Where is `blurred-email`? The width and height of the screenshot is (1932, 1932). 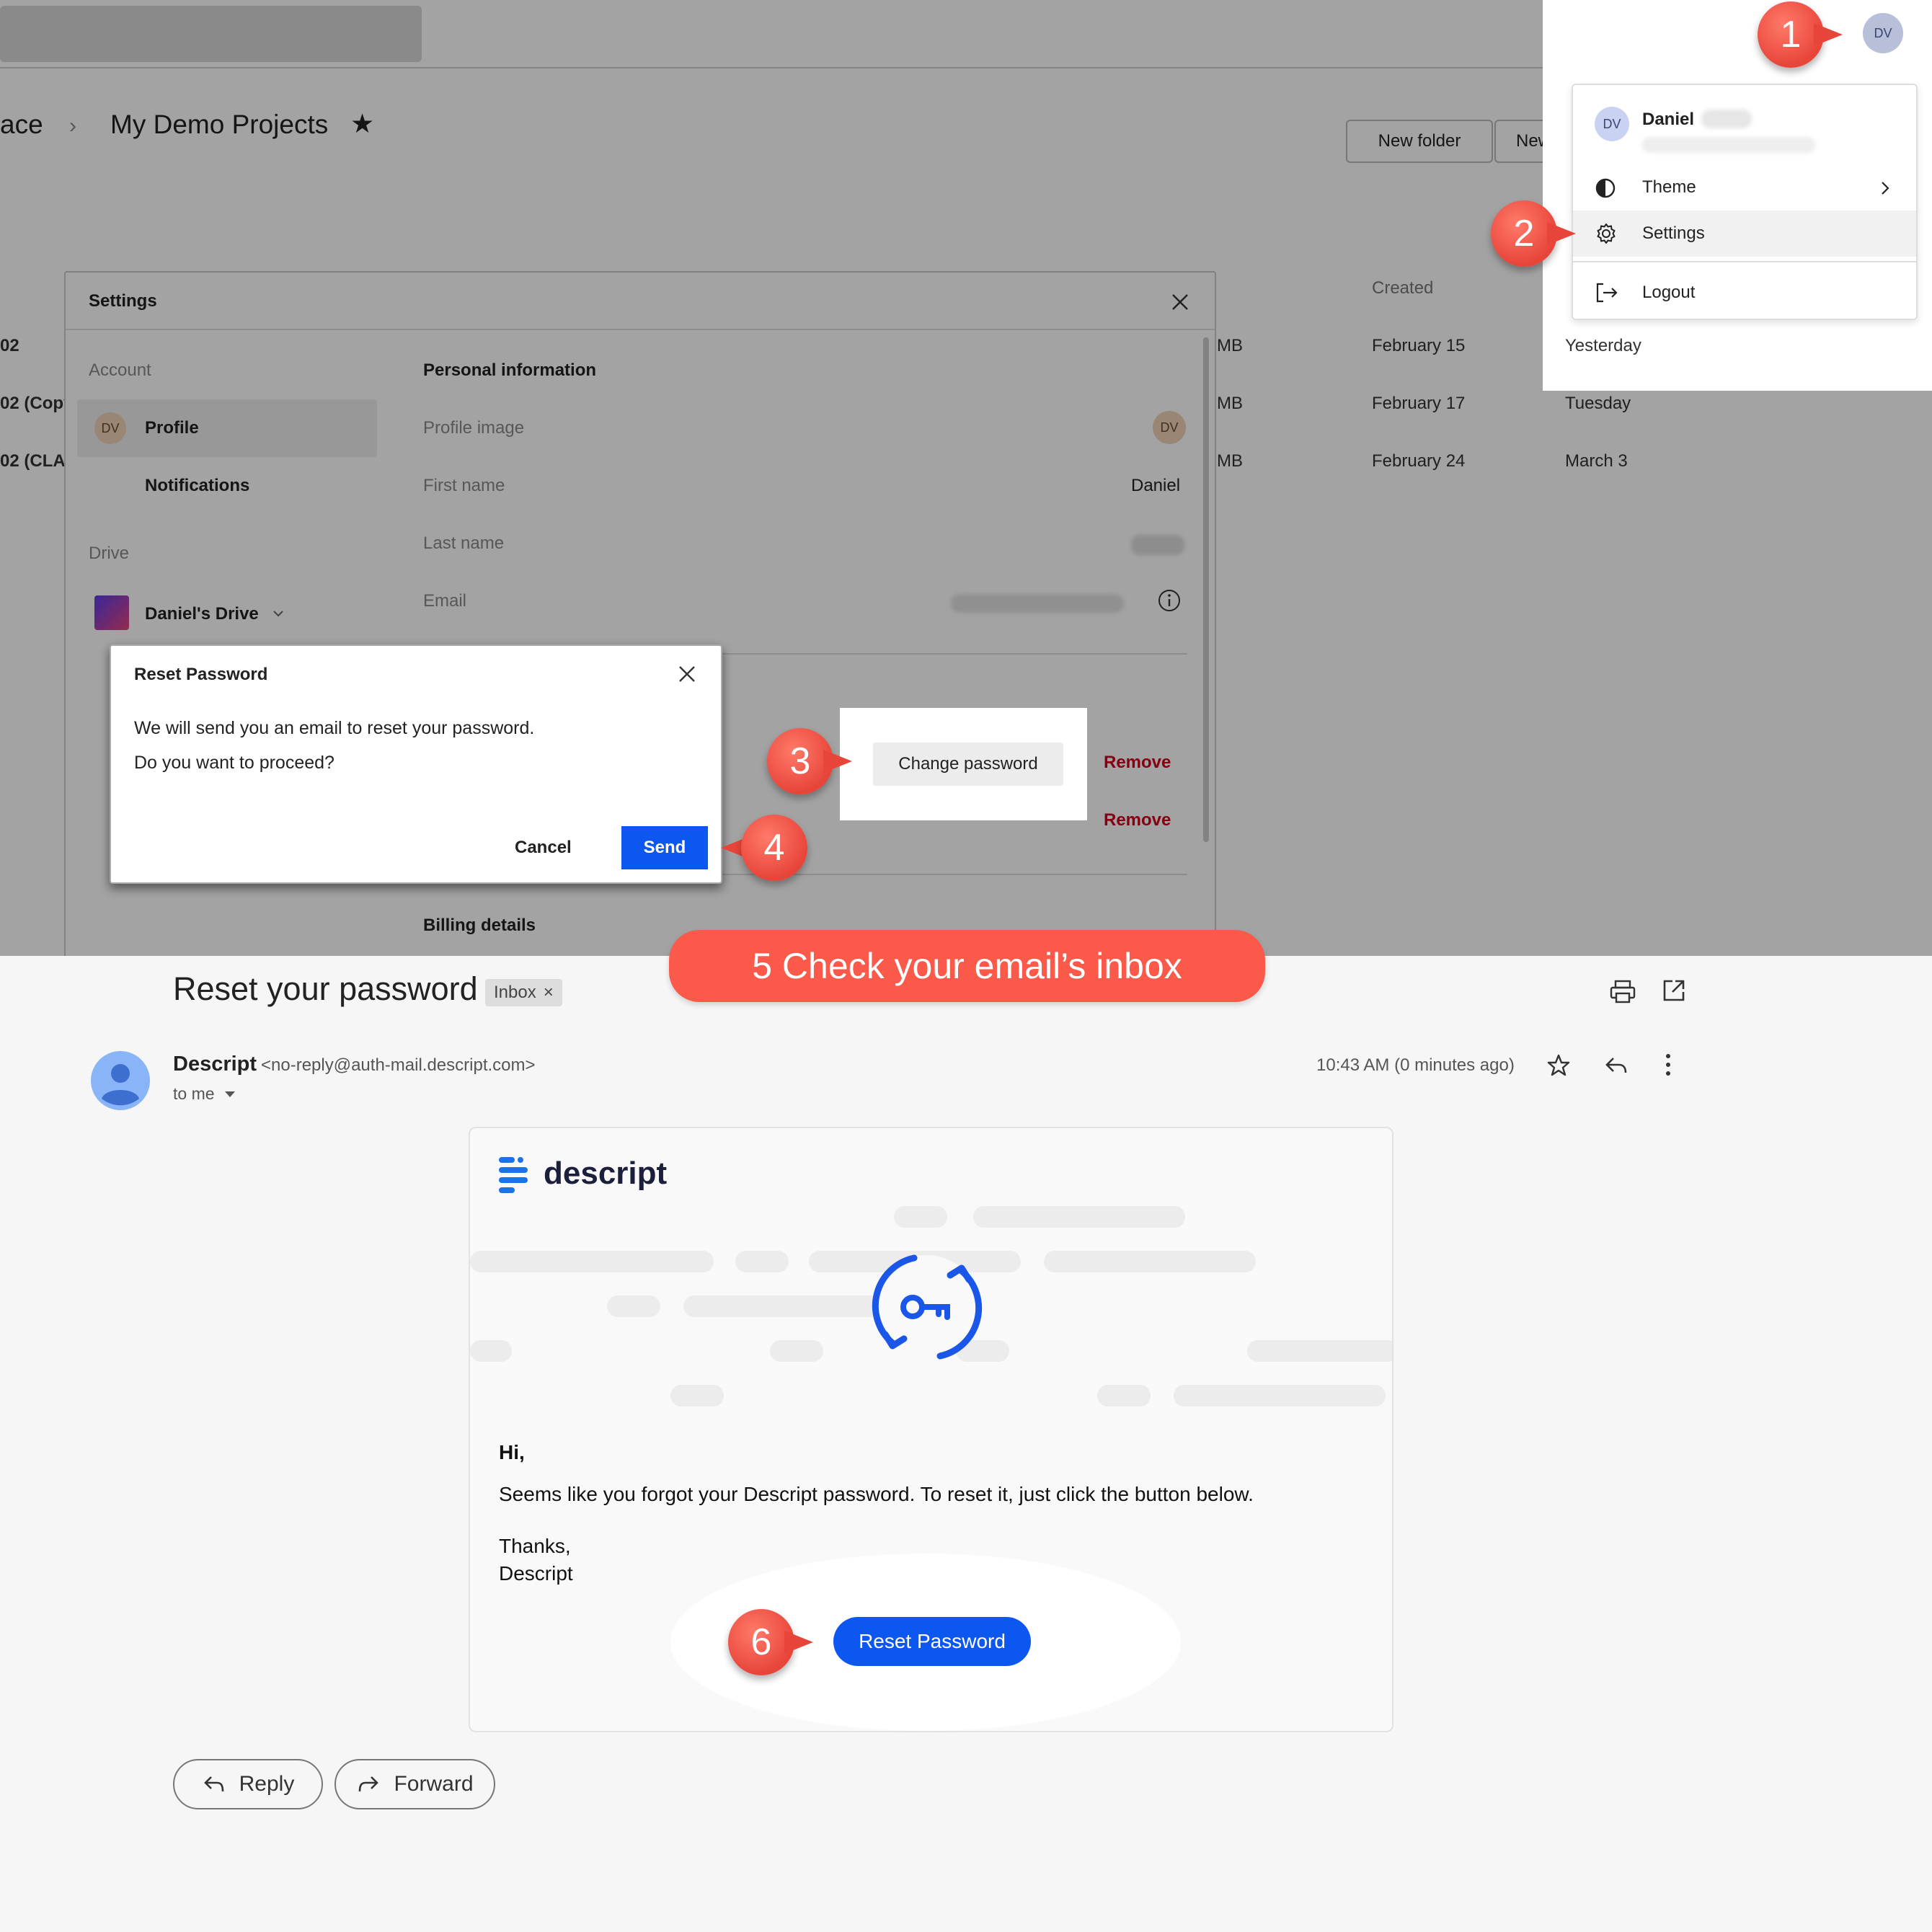 blurred-email is located at coordinates (1728, 145).